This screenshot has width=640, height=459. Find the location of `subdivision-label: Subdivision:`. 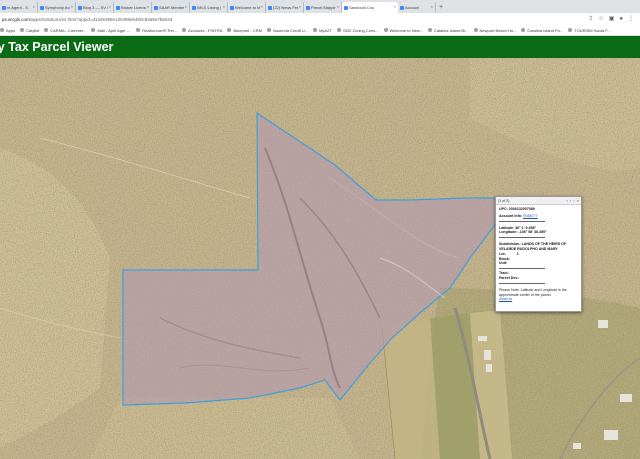

subdivision-label: Subdivision: is located at coordinates (510, 244).